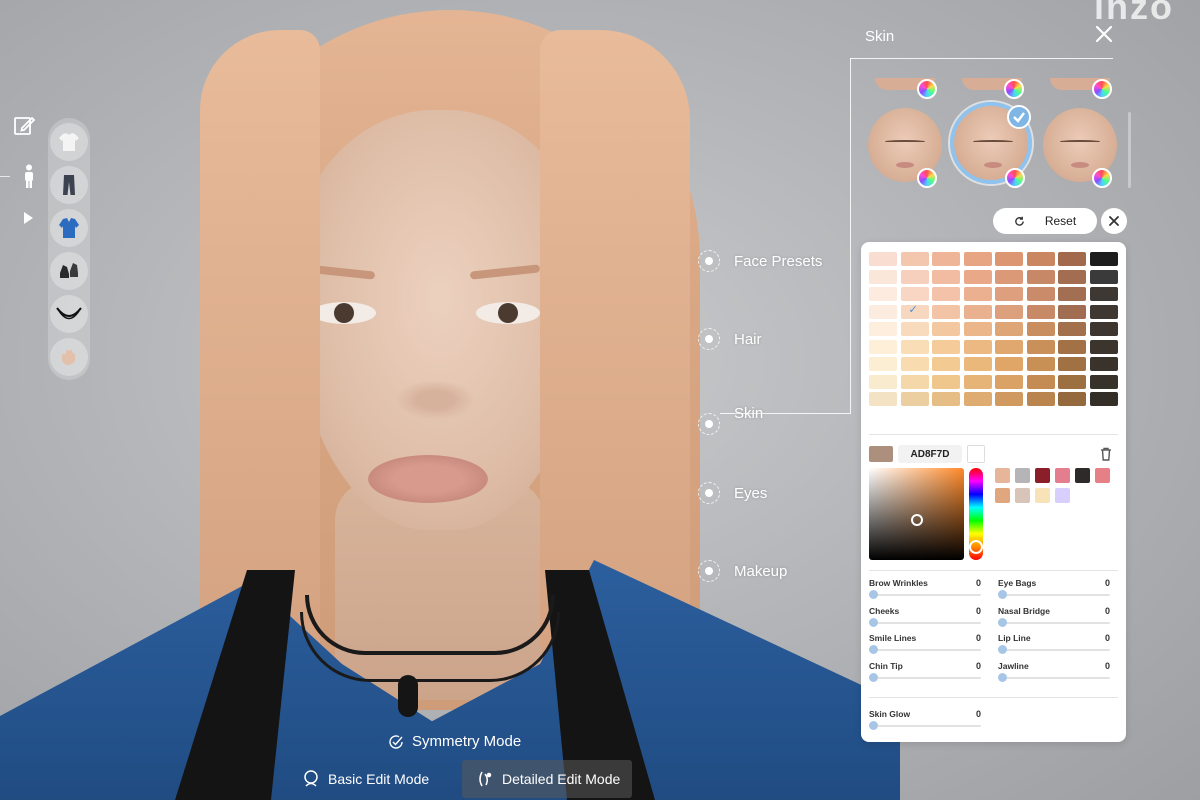  Describe the element at coordinates (760, 261) in the screenshot. I see `nav-item-face-presets: Face Presets` at that location.